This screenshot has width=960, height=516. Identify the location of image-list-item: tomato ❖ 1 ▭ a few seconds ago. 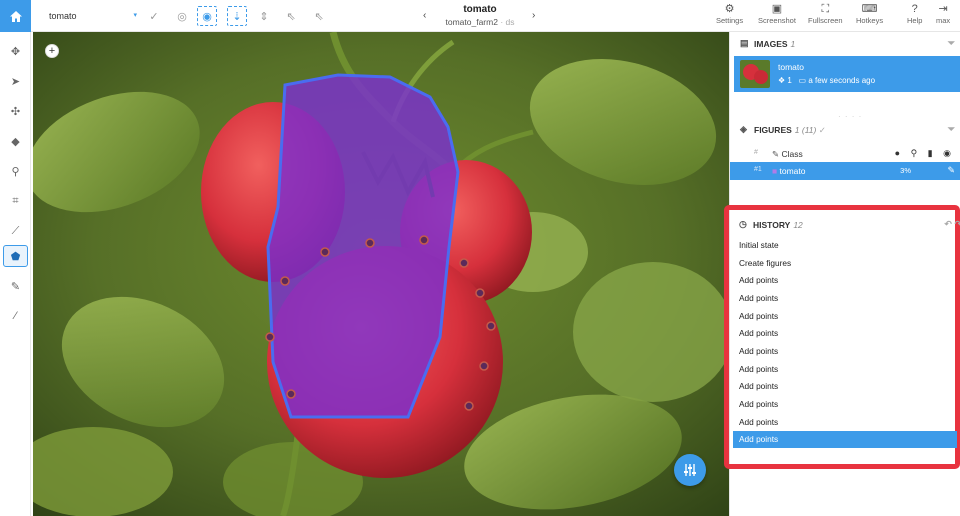
(847, 74).